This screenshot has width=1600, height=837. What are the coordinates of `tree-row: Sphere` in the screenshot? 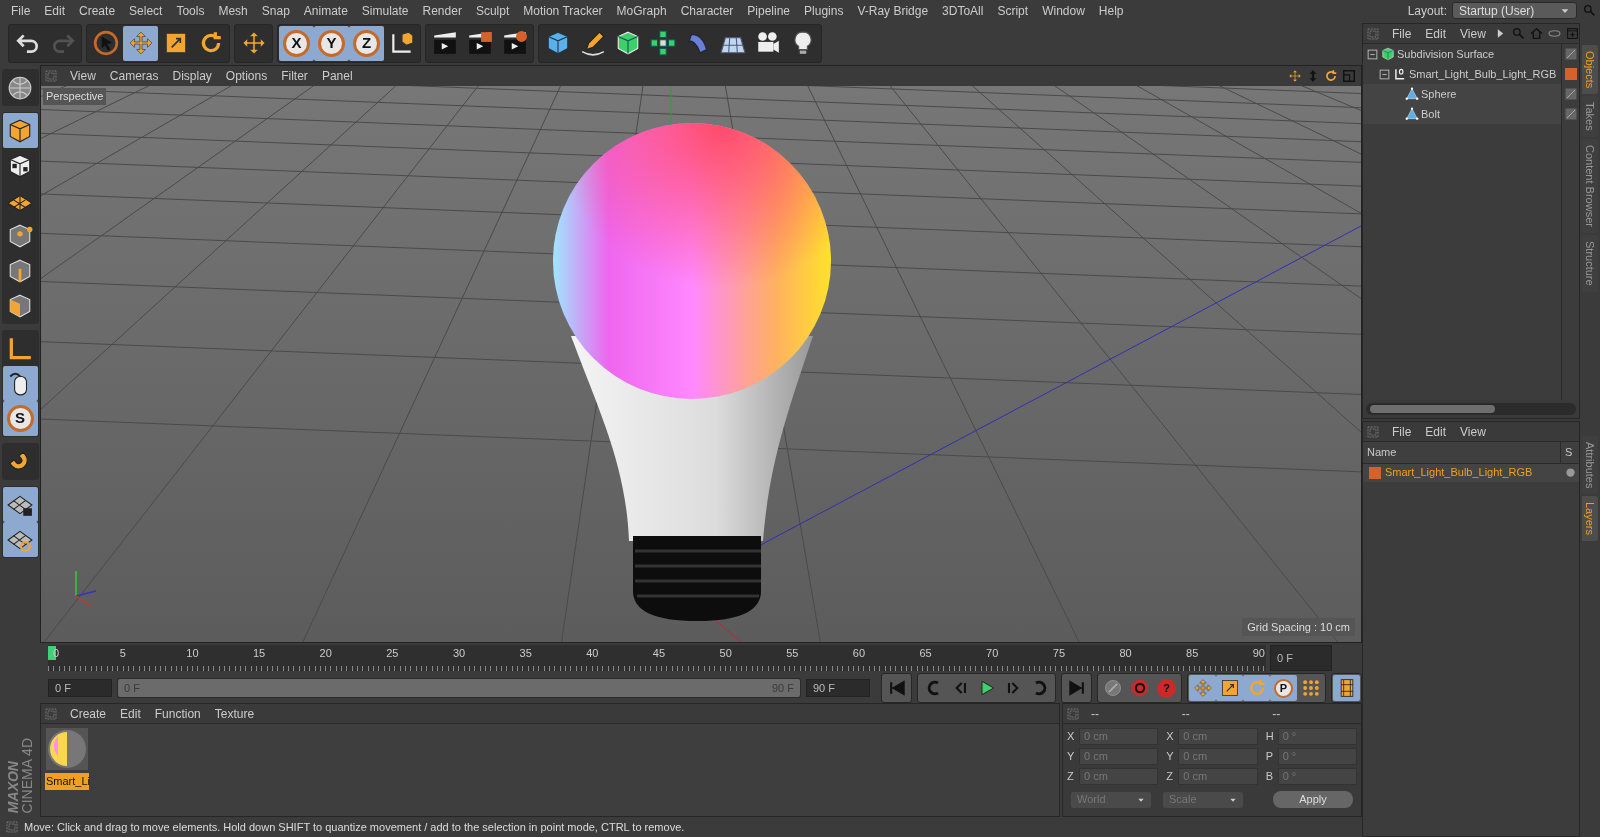 It's located at (1462, 94).